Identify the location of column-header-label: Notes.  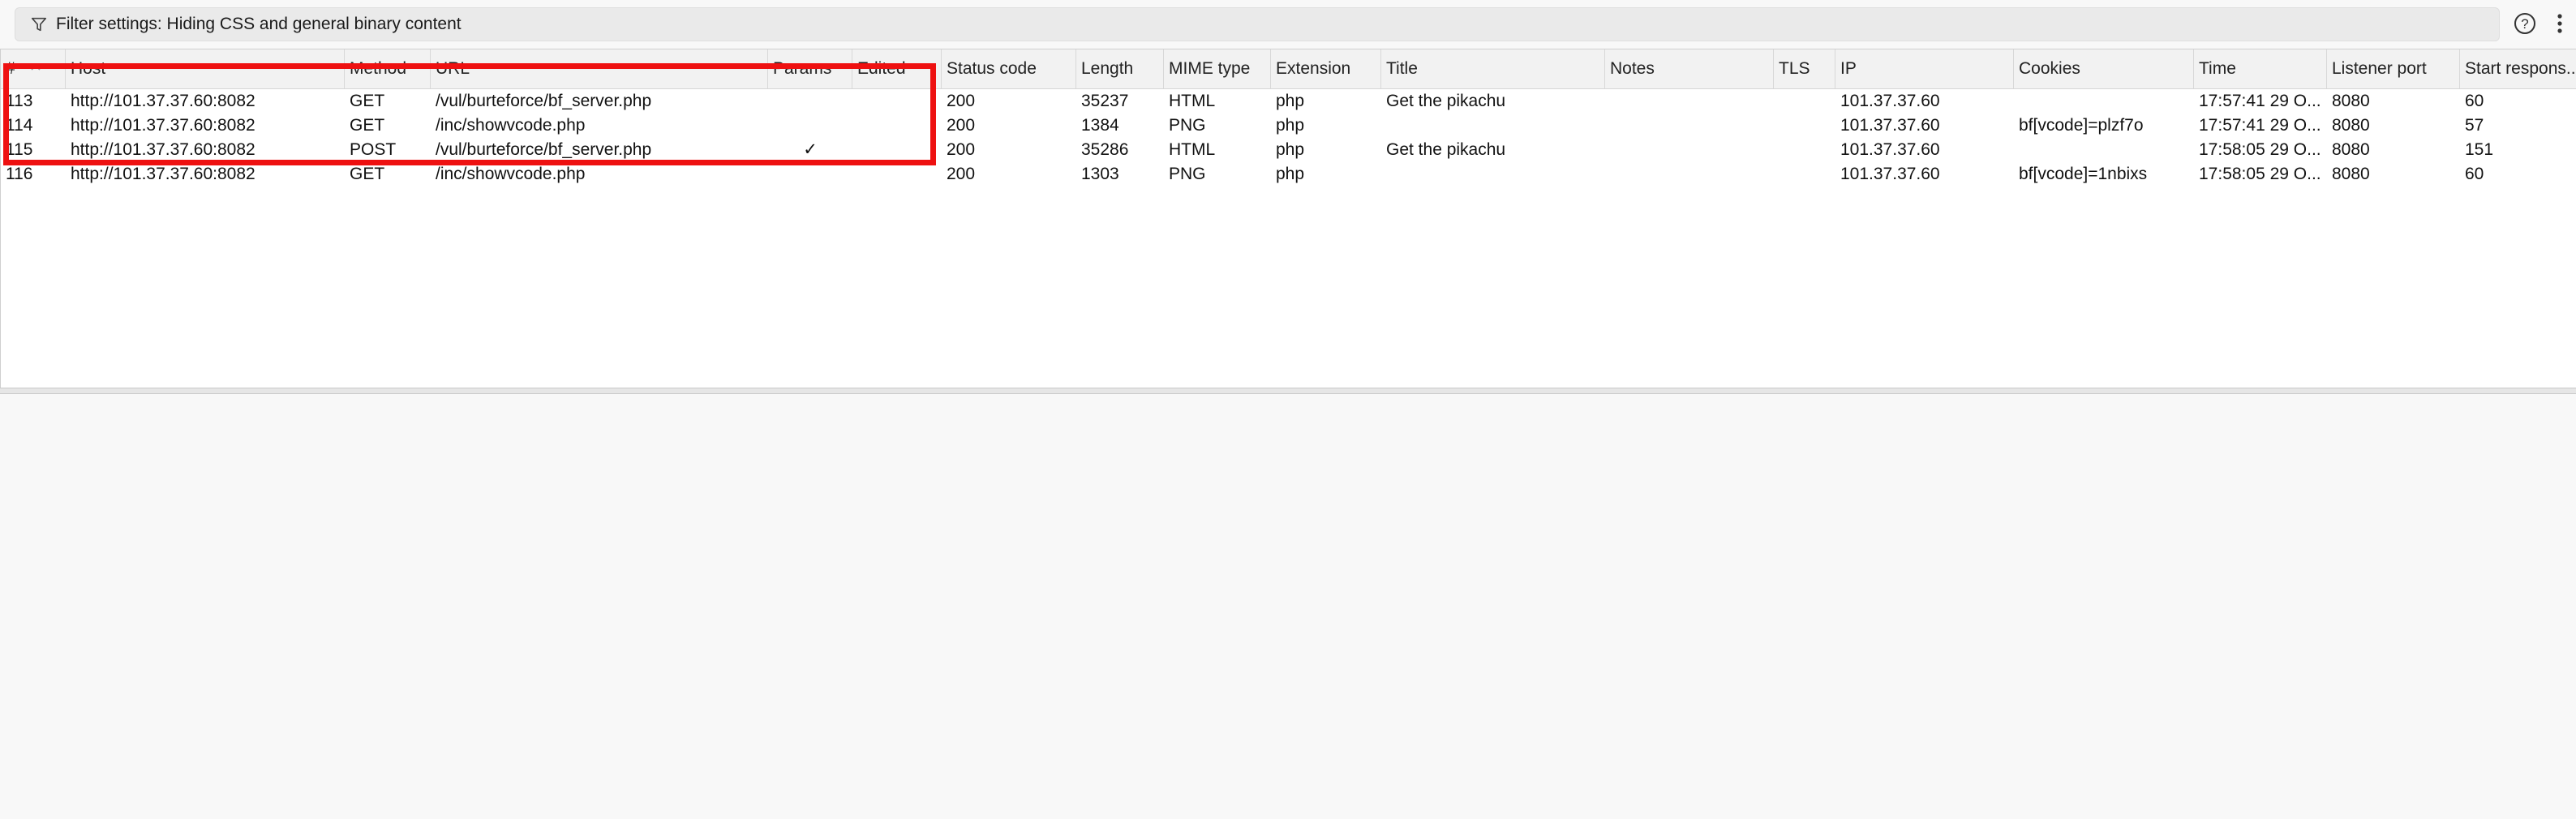
(1632, 69).